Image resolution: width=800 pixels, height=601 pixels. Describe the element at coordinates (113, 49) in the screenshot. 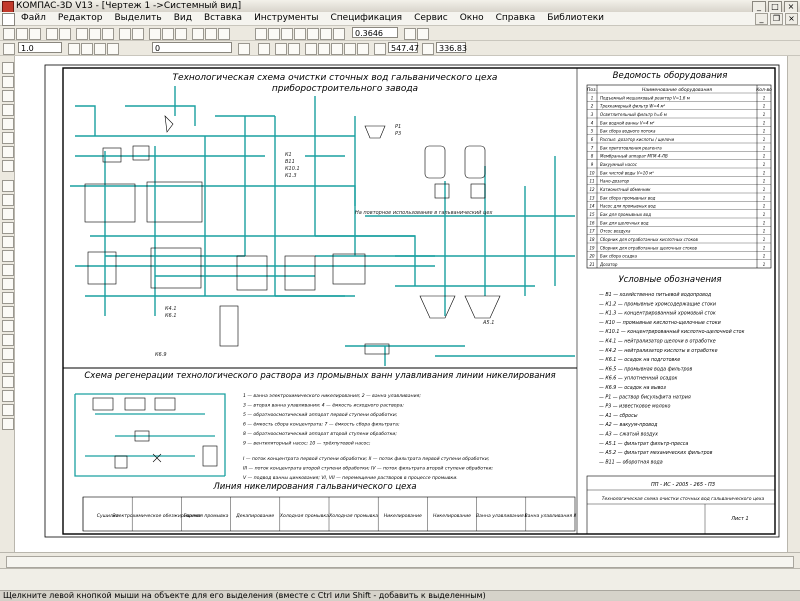

I see `local-cs-icon` at that location.